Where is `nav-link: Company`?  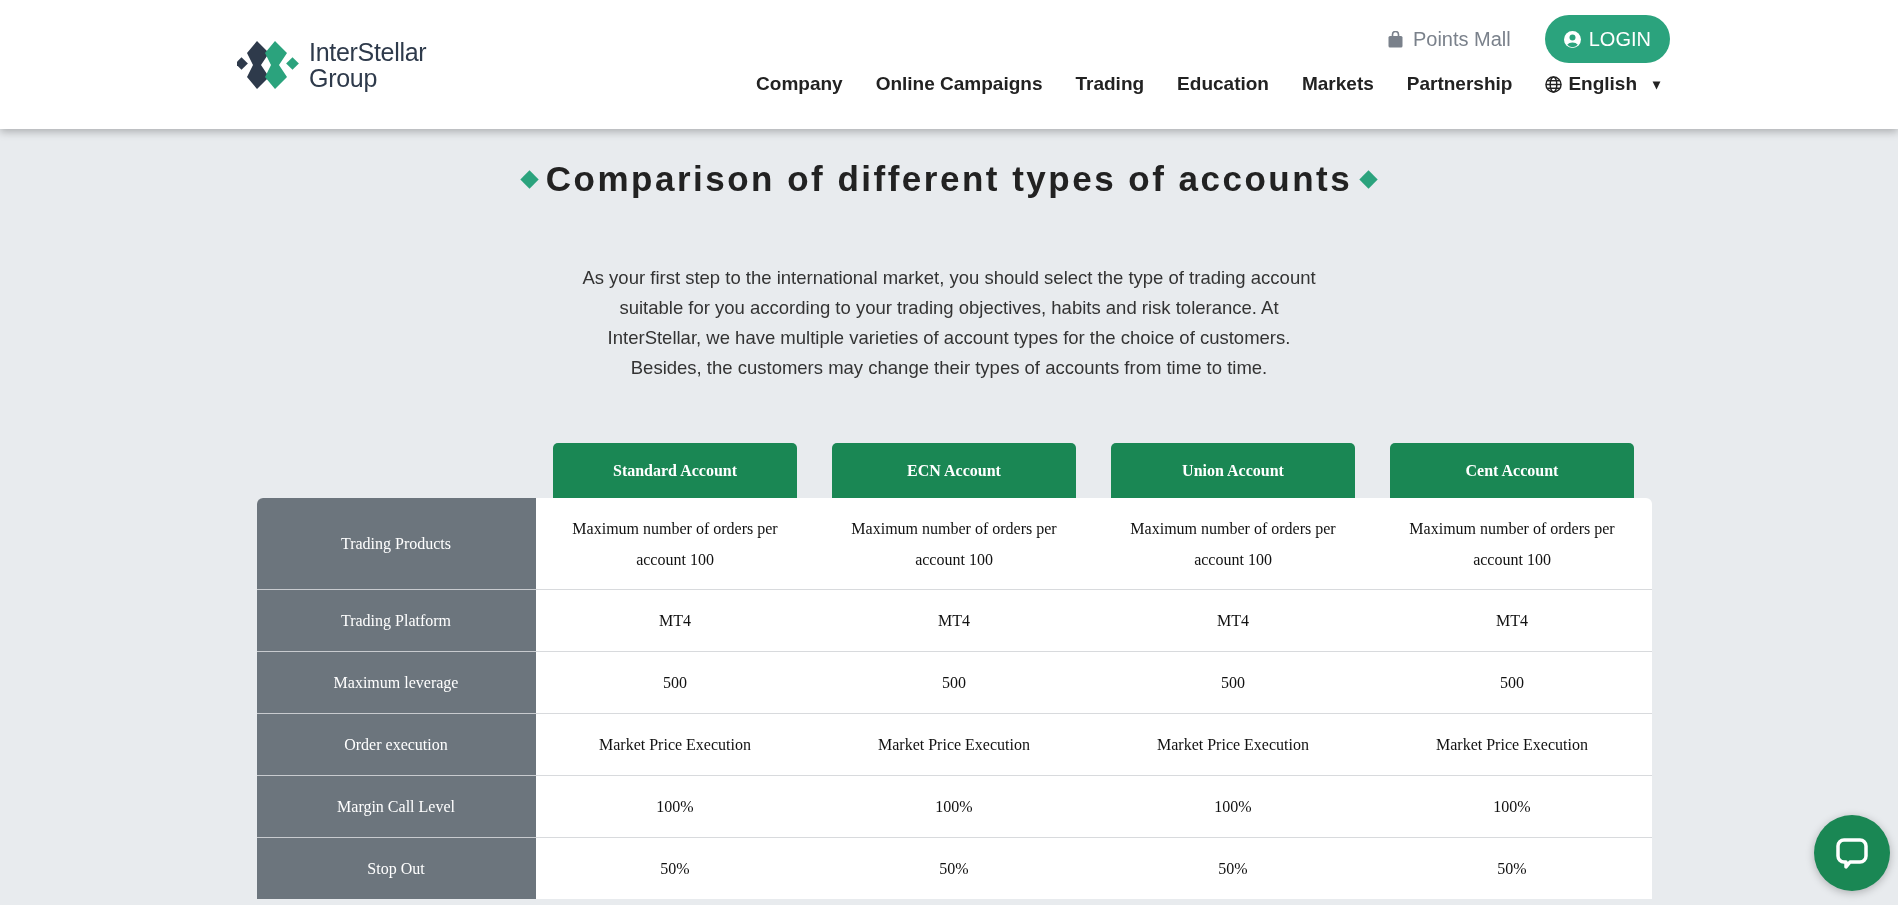
nav-link: Company is located at coordinates (799, 84).